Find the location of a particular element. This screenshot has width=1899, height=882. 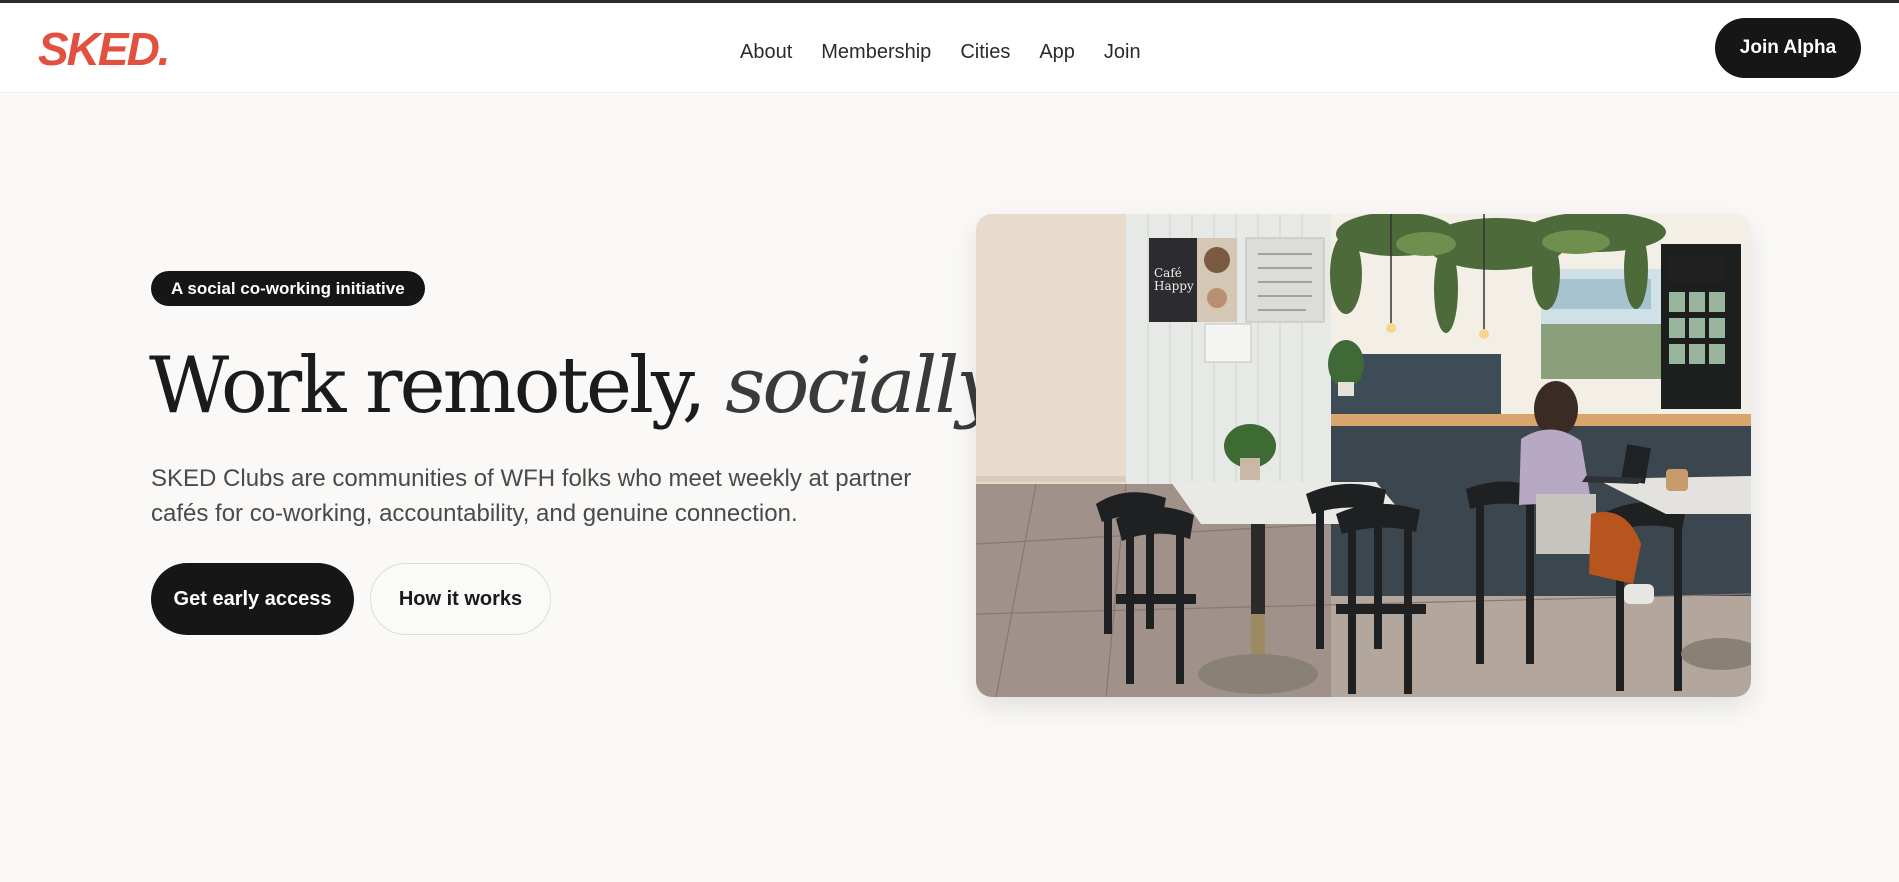

cta-row: Get early access How it works is located at coordinates (541, 599).